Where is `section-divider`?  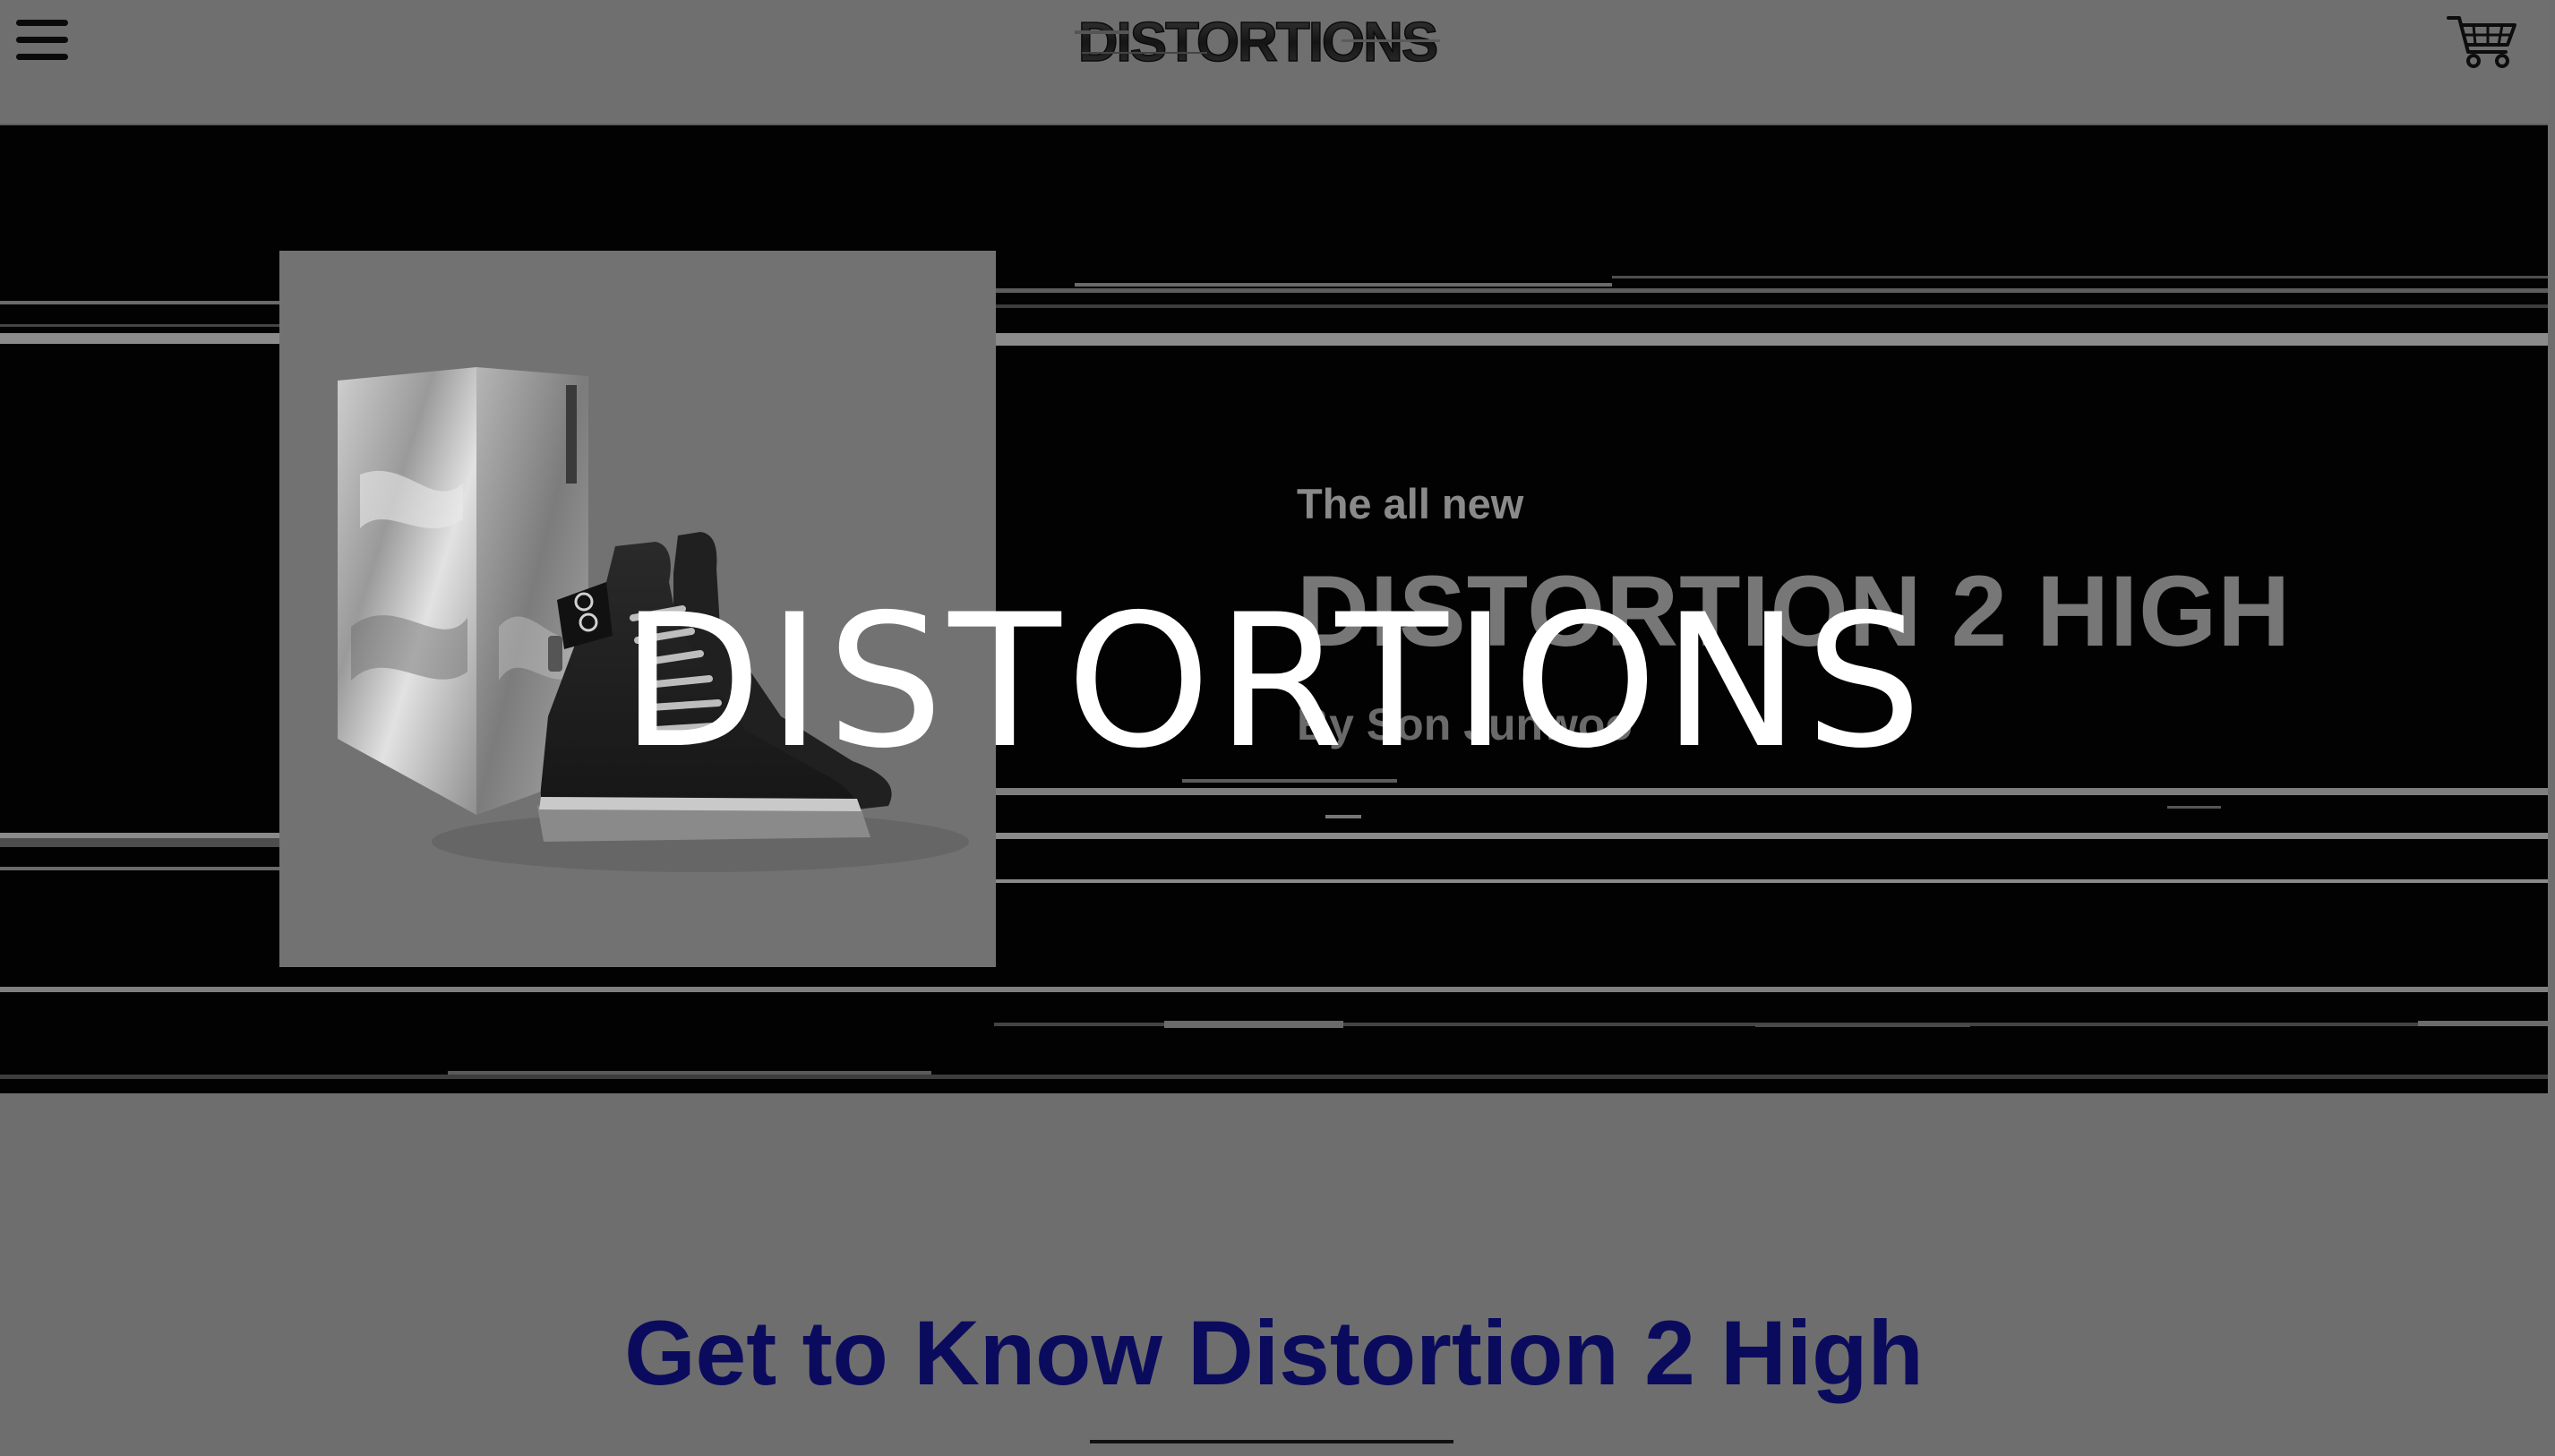 section-divider is located at coordinates (1271, 1441).